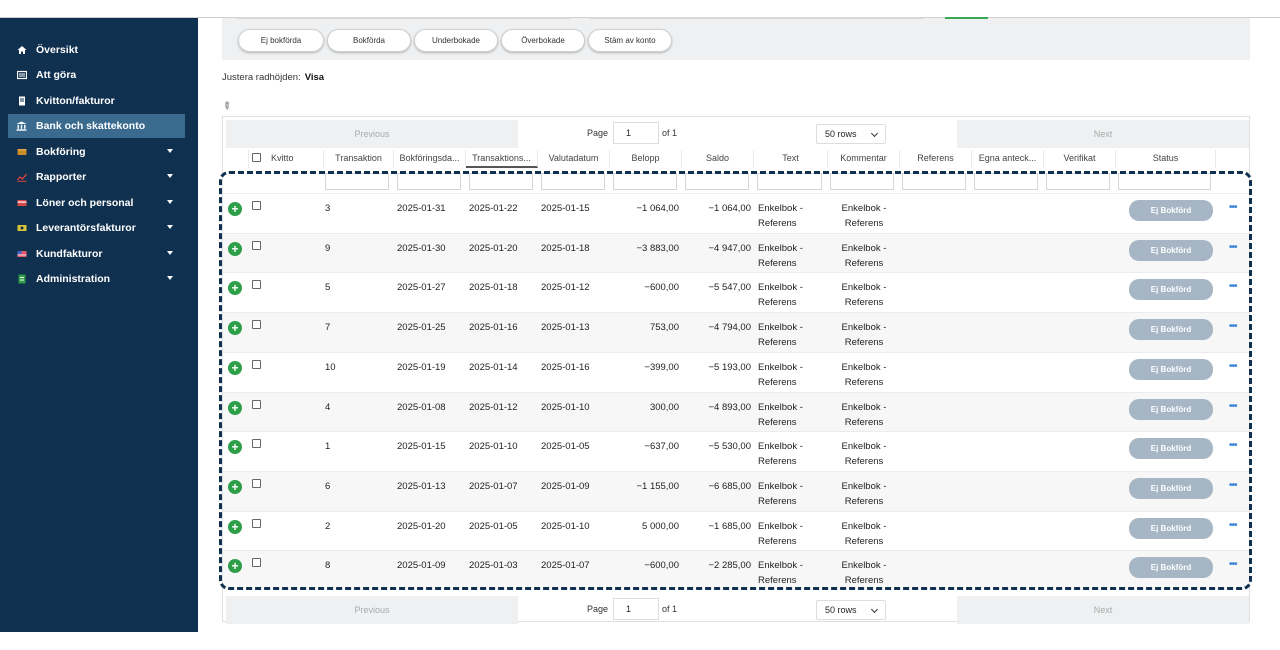  What do you see at coordinates (96, 152) in the screenshot?
I see `sidebar-item-bokforing: Bokföring` at bounding box center [96, 152].